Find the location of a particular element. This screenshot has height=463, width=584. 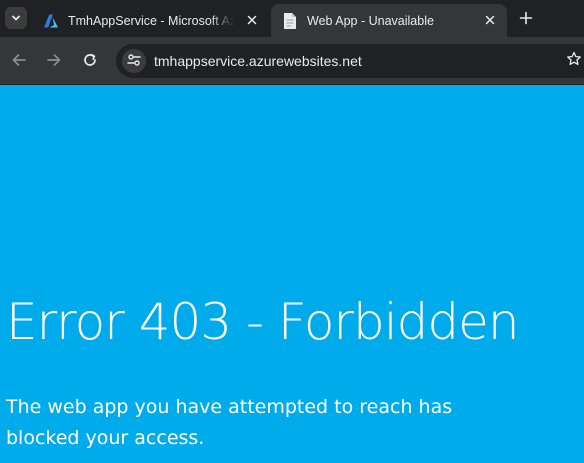

tab-web-app-unavailable: Web App - Unavailable is located at coordinates (389, 20).